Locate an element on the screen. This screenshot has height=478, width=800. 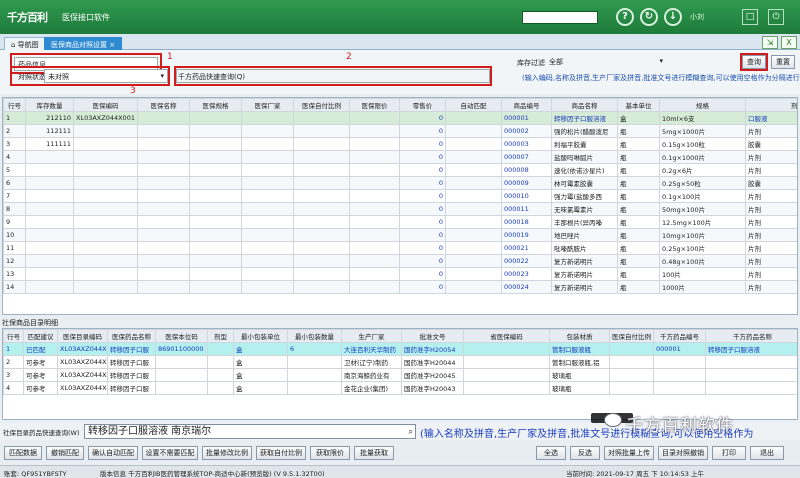
table-cell: 卫材(辽宁)制药 is located at coordinates (371, 362).